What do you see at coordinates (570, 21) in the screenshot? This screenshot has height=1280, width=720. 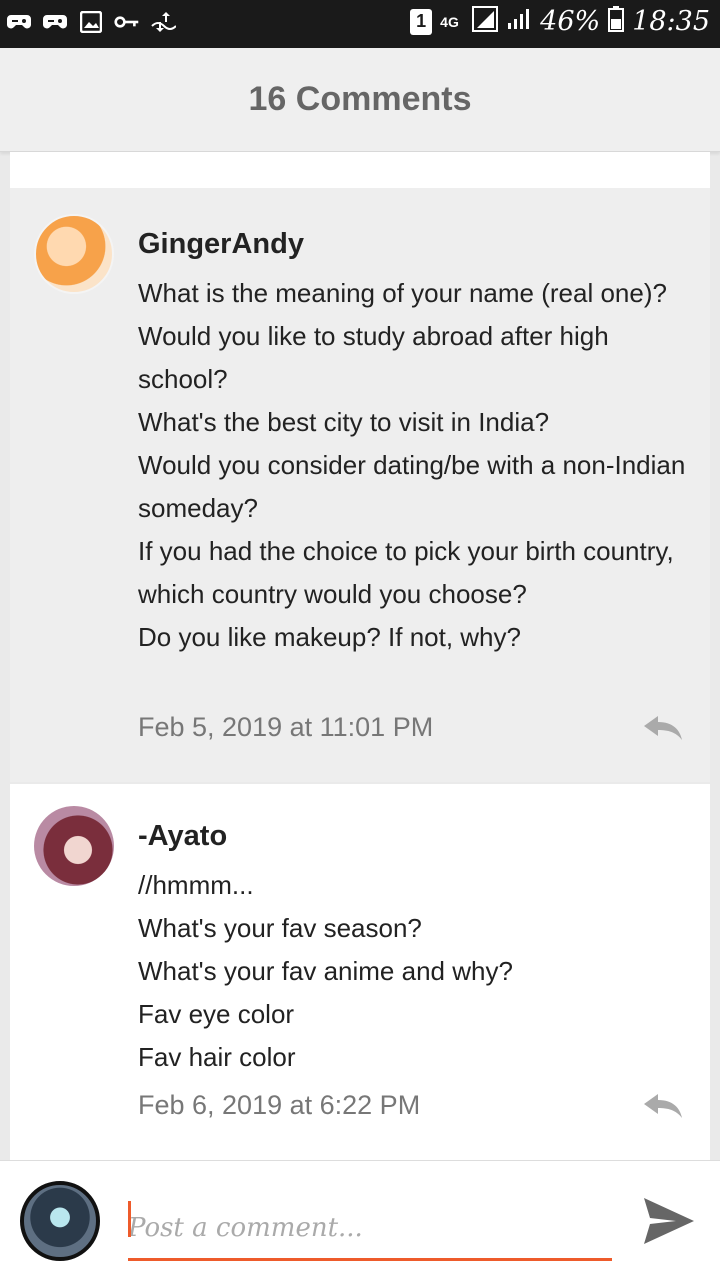 I see `battery-percent: 46%` at bounding box center [570, 21].